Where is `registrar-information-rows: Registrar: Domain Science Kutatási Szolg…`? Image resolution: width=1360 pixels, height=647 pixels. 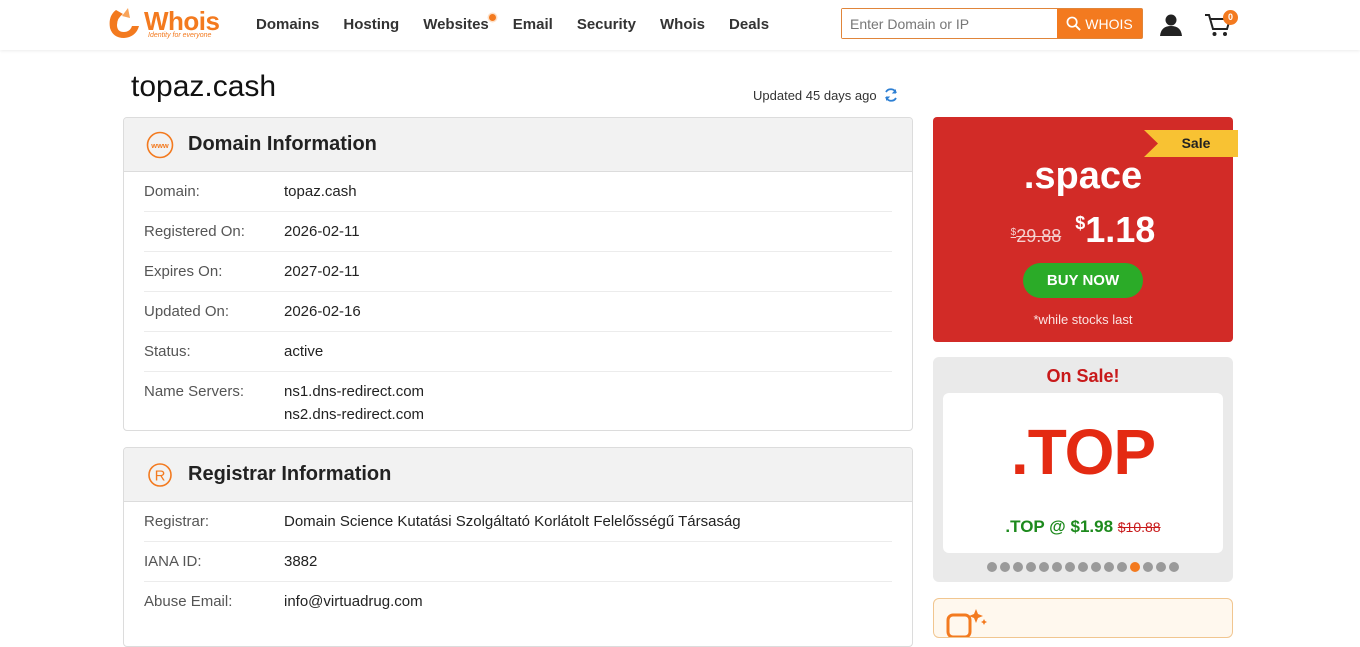
registrar-information-rows: Registrar: Domain Science Kutatási Szolg… is located at coordinates (518, 561).